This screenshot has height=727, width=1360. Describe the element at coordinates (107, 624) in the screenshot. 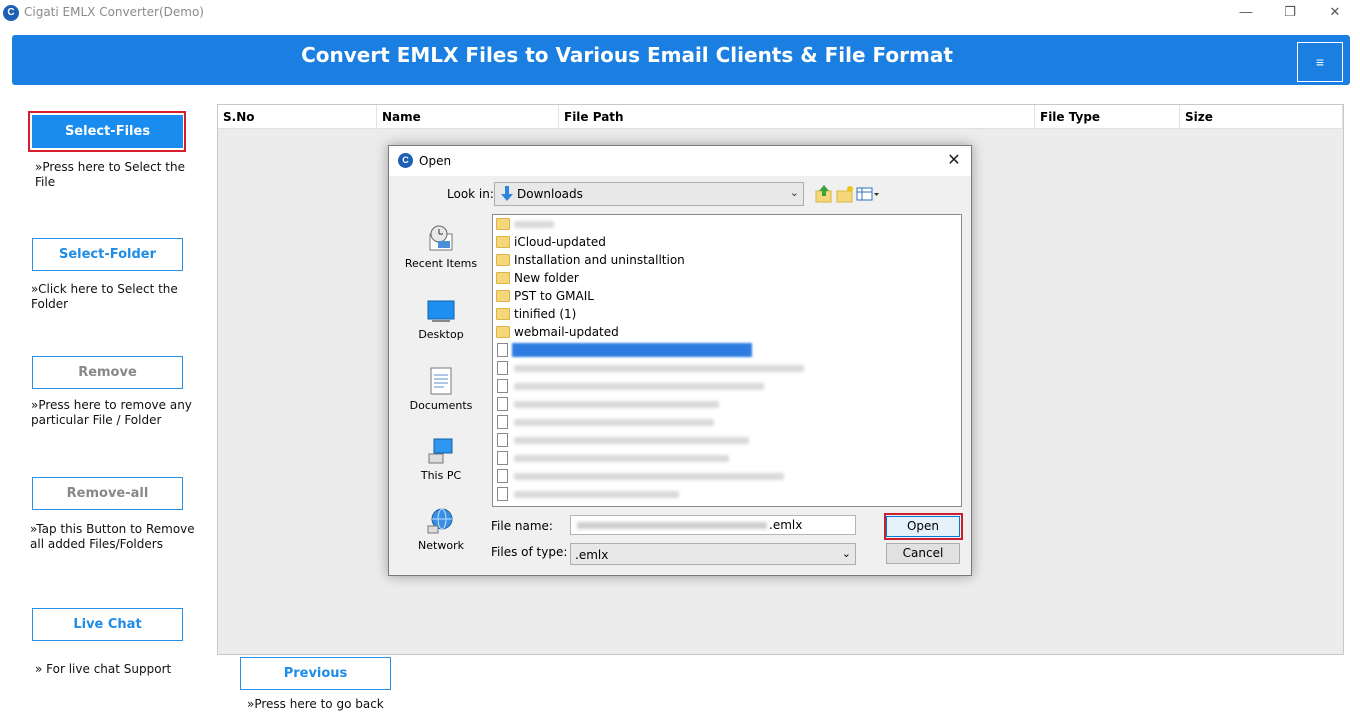

I see `live-chat-button: Live Chat` at that location.